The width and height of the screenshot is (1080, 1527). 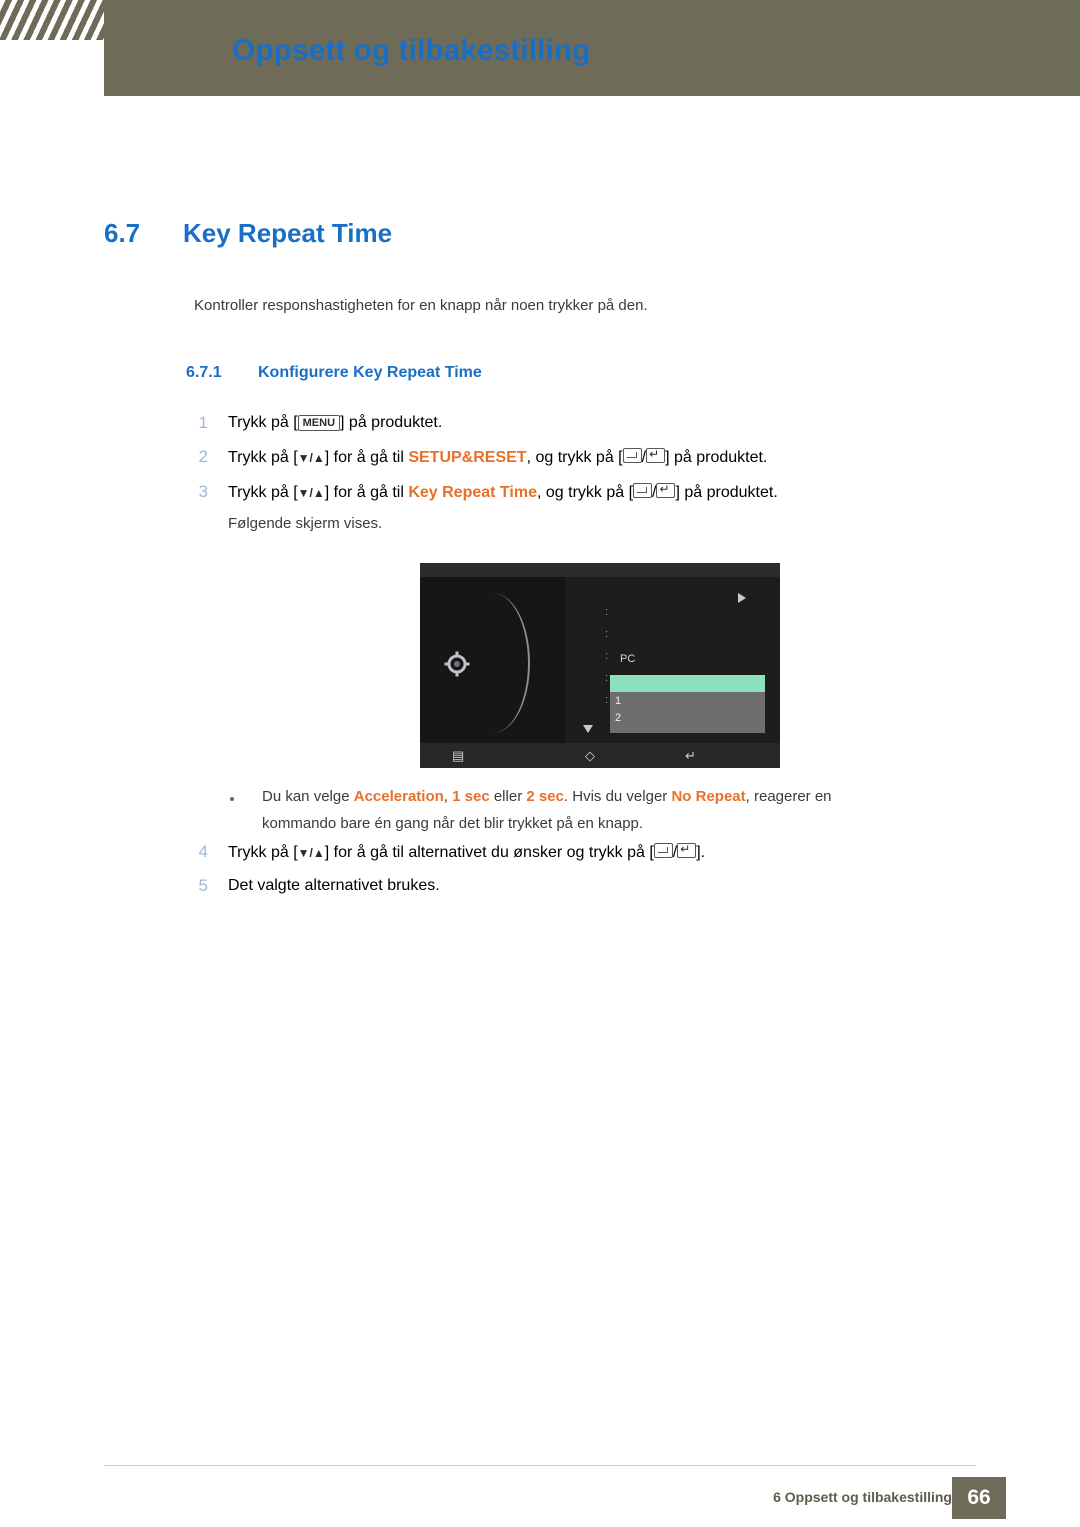 What do you see at coordinates (203, 456) in the screenshot?
I see `step-2-number: 2` at bounding box center [203, 456].